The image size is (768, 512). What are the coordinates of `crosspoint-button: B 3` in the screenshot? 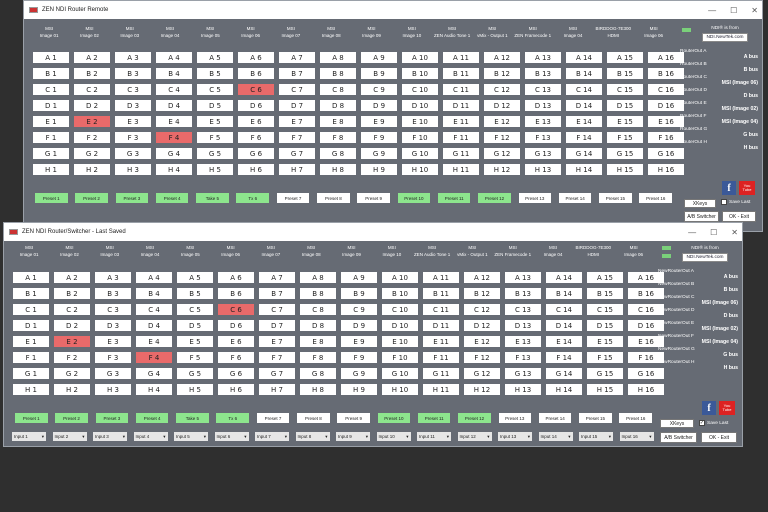 It's located at (113, 293).